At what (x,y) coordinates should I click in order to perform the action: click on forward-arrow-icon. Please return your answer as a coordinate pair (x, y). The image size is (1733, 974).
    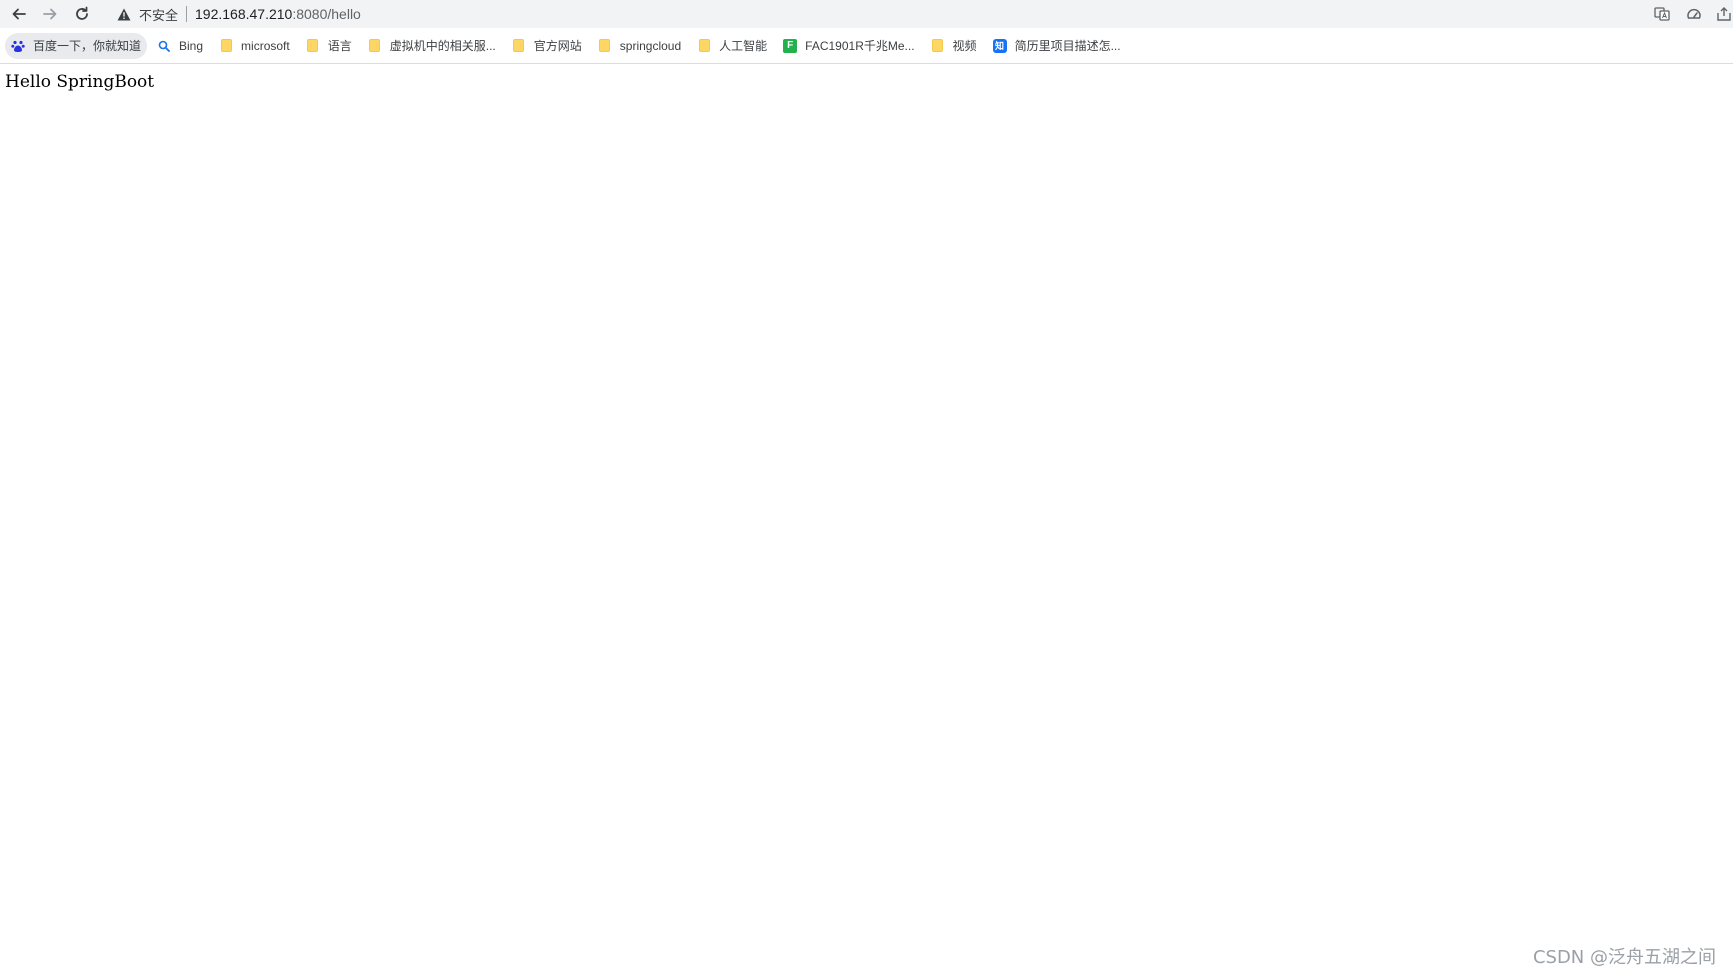
    Looking at the image, I should click on (50, 14).